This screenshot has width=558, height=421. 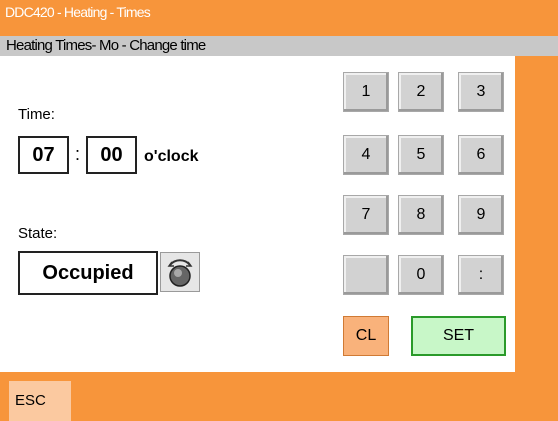 What do you see at coordinates (43, 155) in the screenshot?
I see `hours-field: 07` at bounding box center [43, 155].